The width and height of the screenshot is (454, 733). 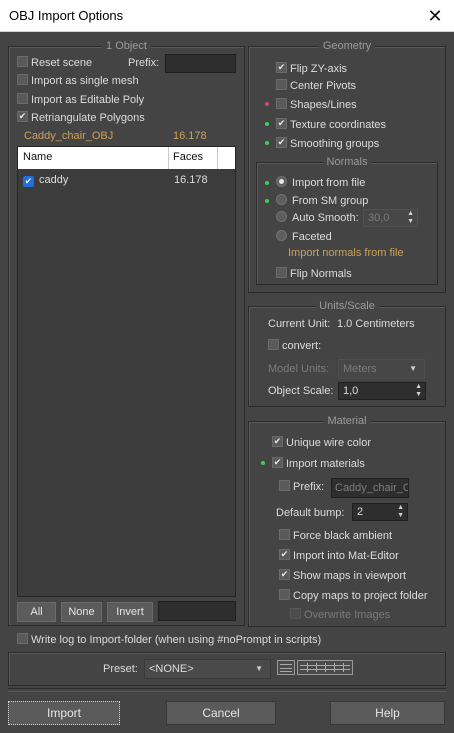 What do you see at coordinates (126, 158) in the screenshot?
I see `list-header: Name Faces` at bounding box center [126, 158].